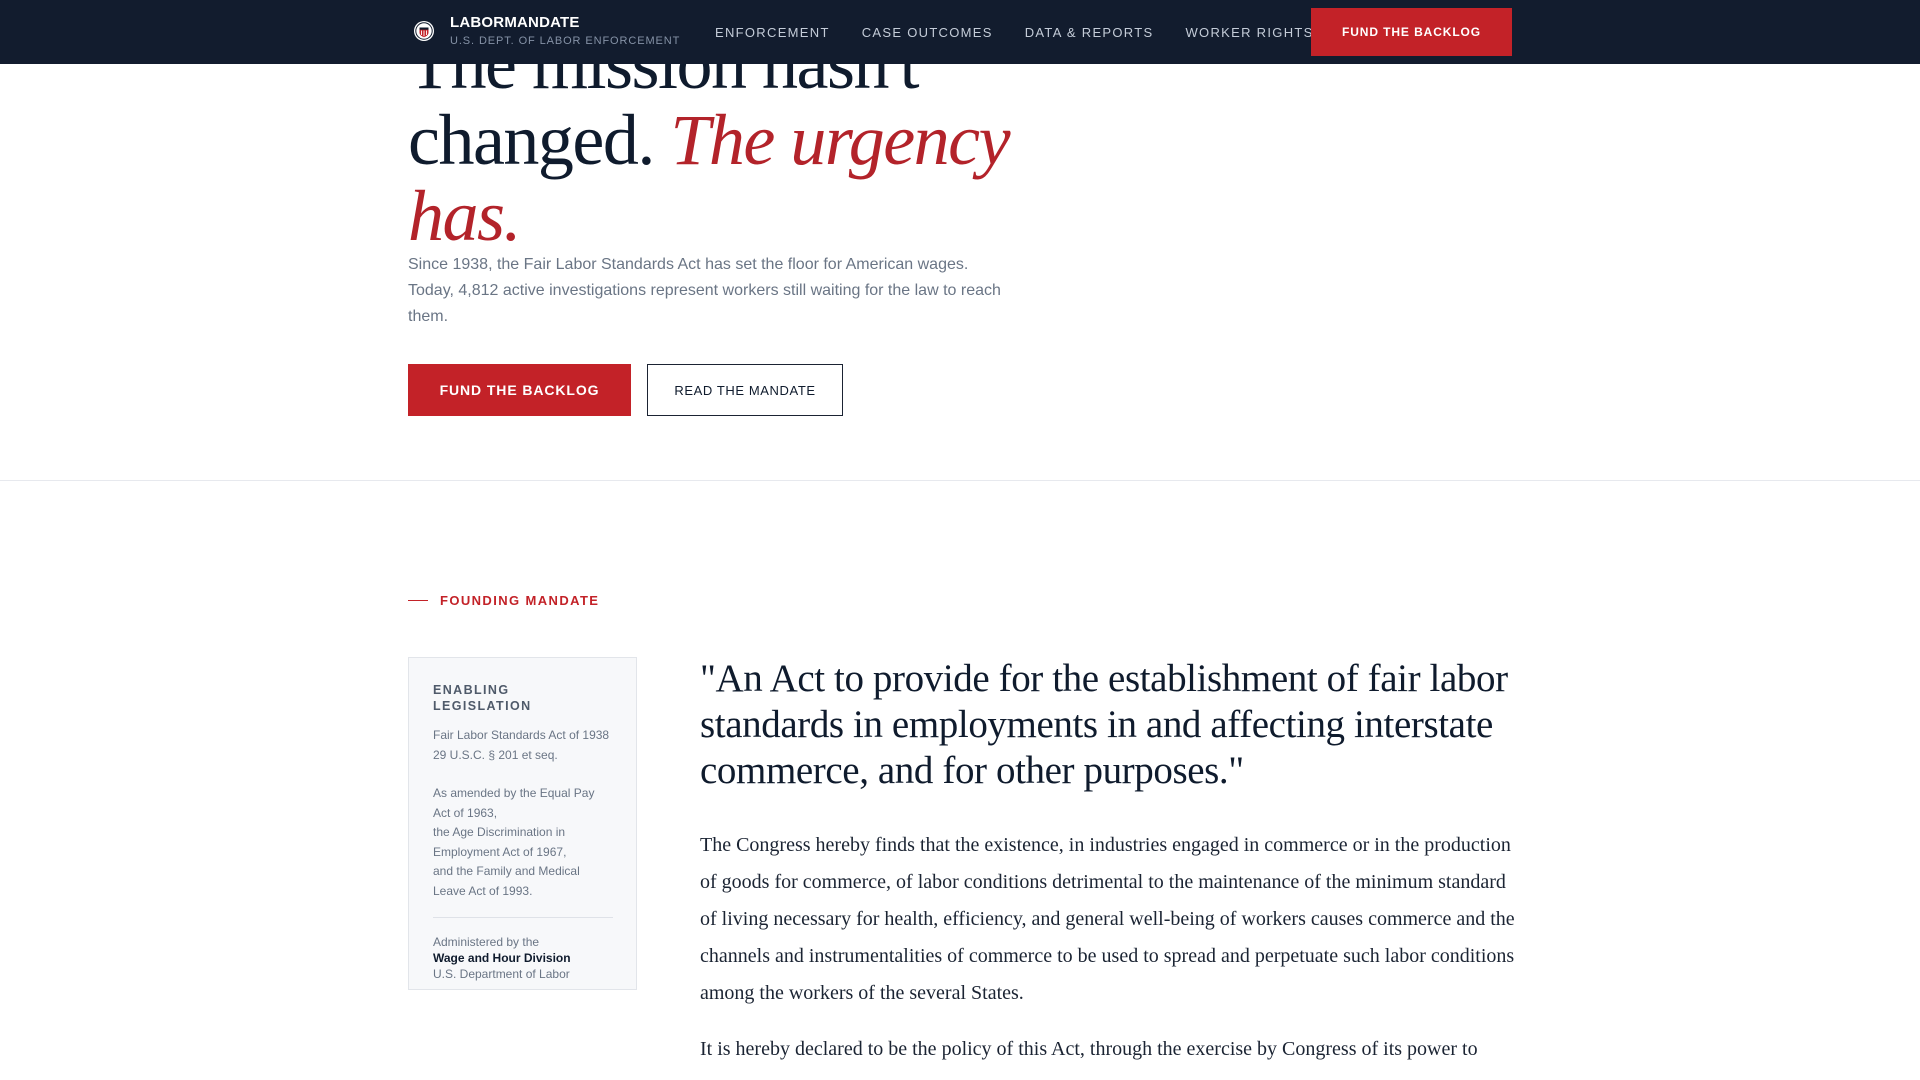  What do you see at coordinates (424, 31) in the screenshot?
I see `seal-icon` at bounding box center [424, 31].